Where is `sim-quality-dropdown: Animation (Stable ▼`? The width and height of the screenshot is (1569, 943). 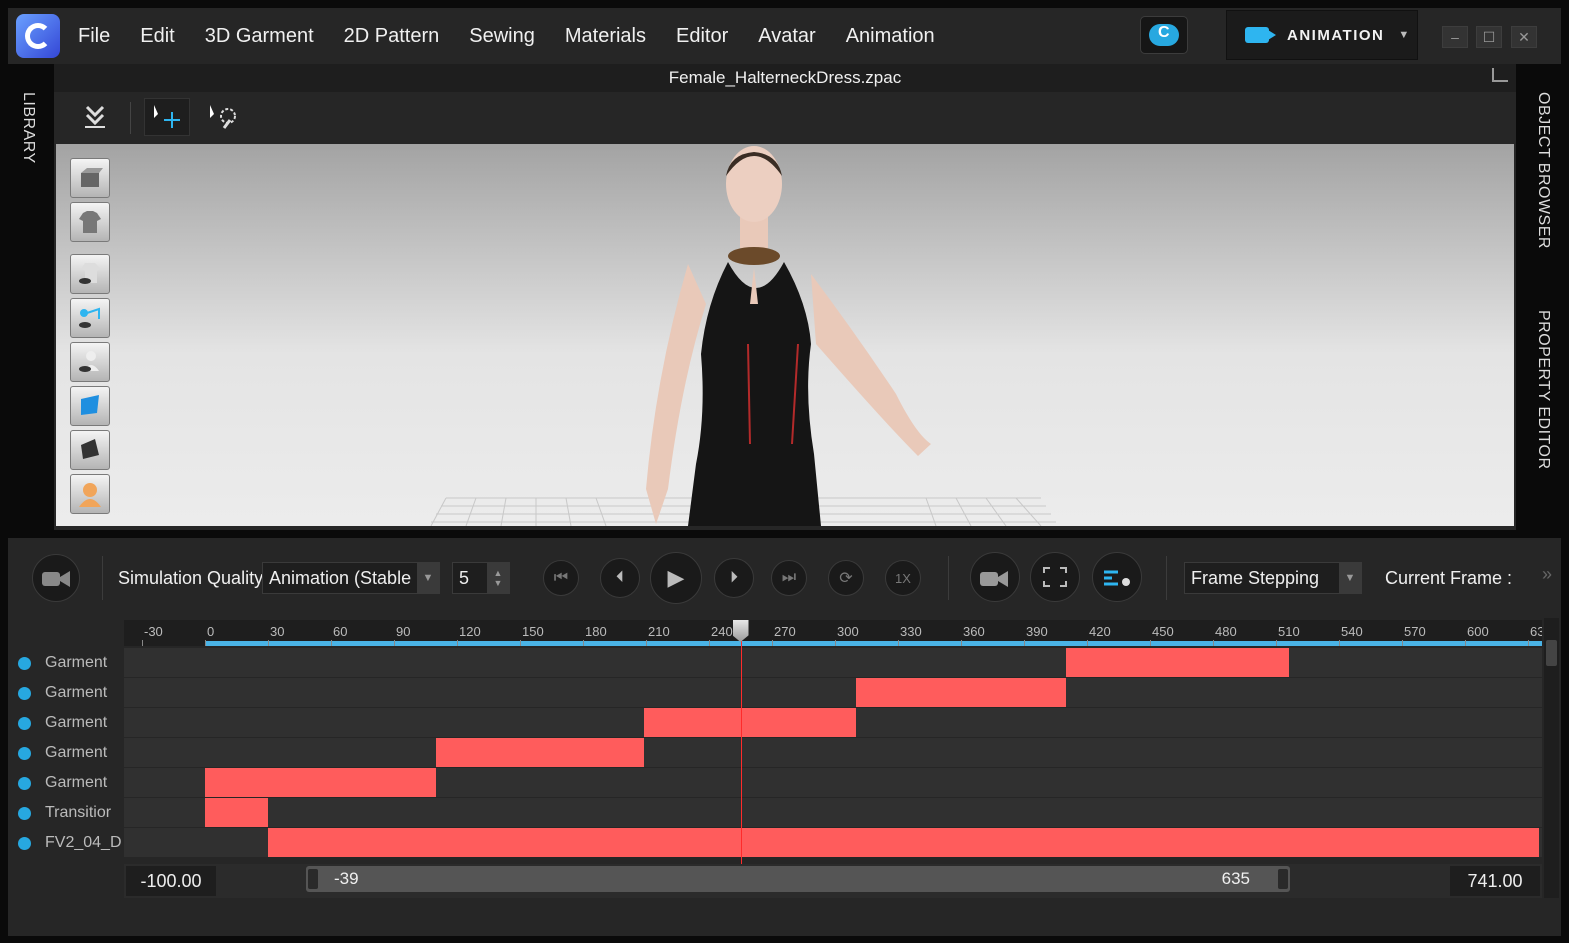
sim-quality-dropdown: Animation (Stable ▼ is located at coordinates (351, 578).